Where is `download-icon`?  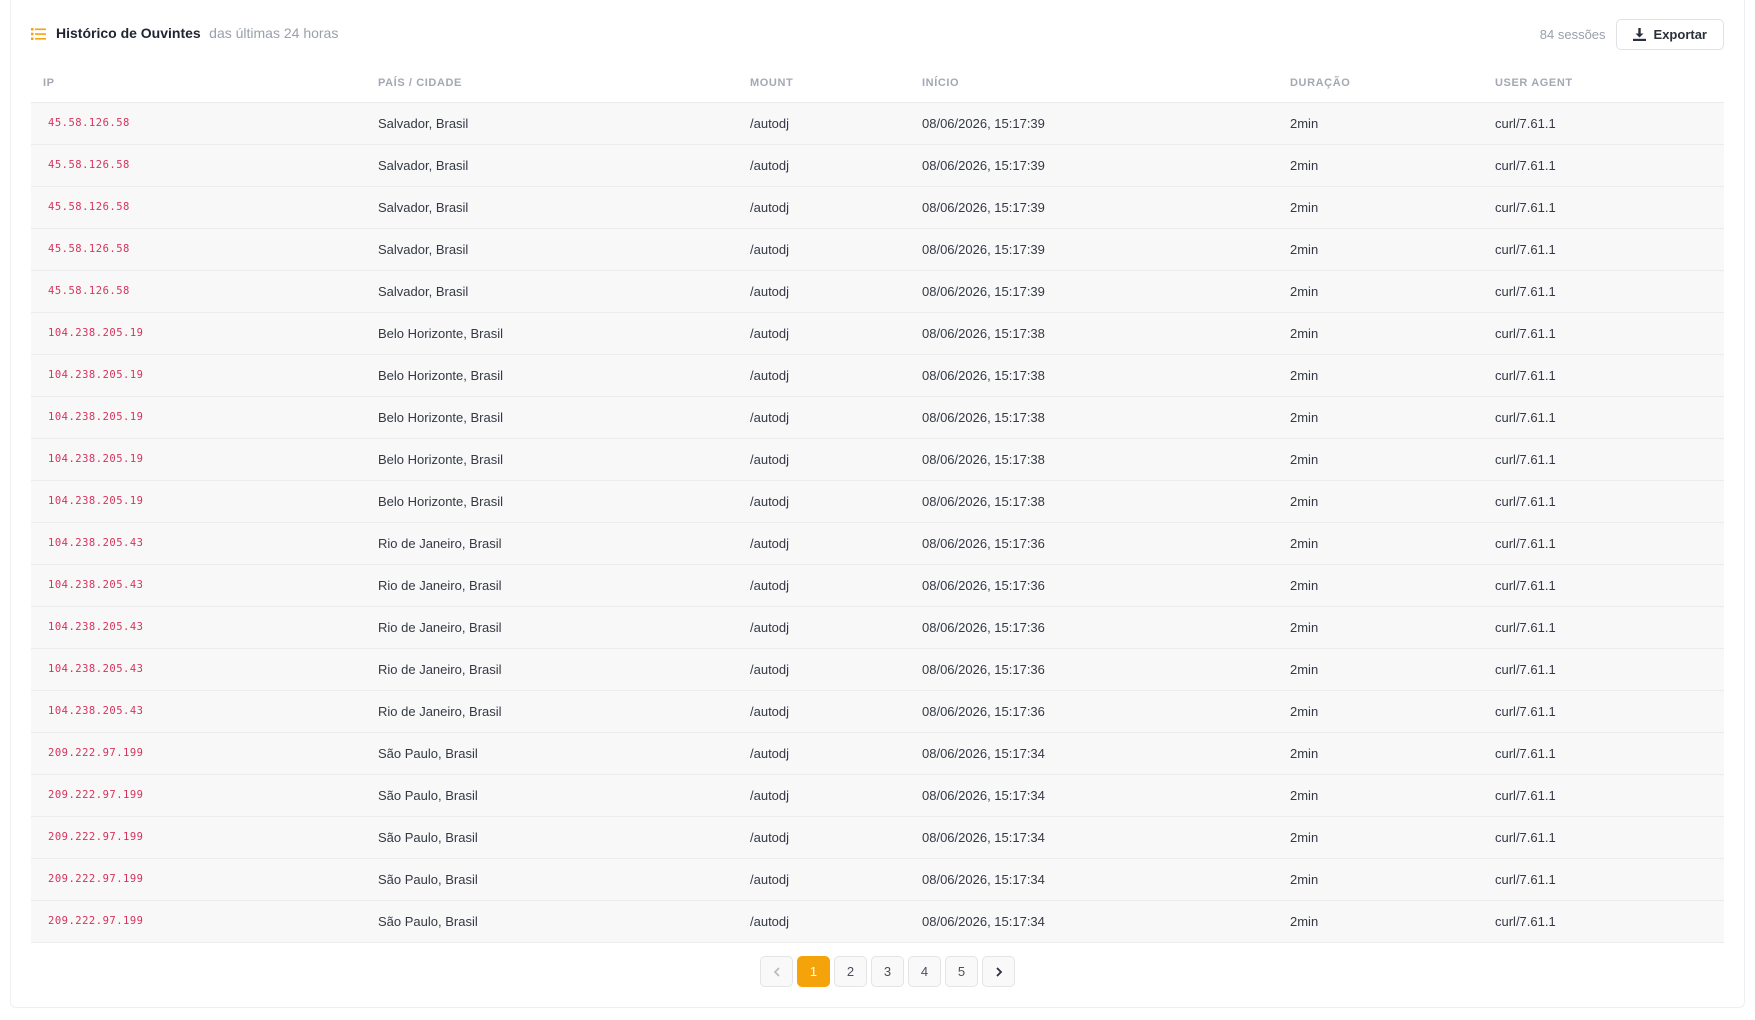 download-icon is located at coordinates (1639, 34).